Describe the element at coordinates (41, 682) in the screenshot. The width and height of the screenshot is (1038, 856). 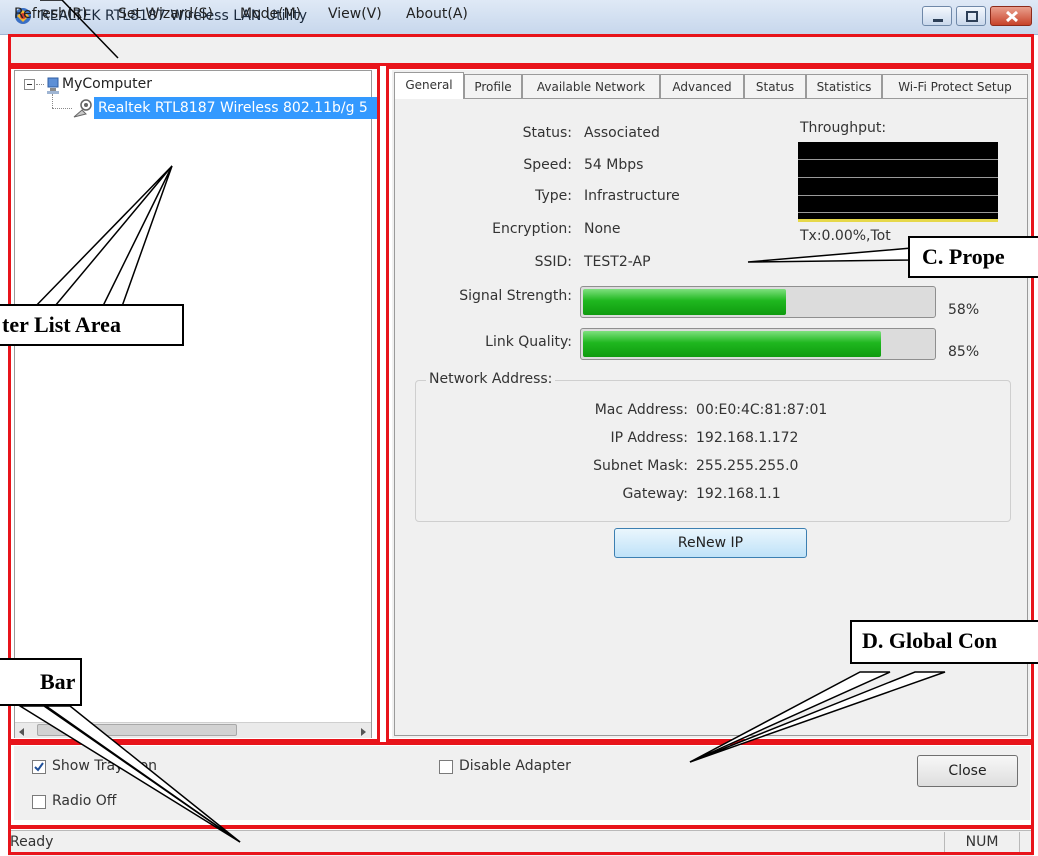
I see `callout-status-bar: Bar` at that location.